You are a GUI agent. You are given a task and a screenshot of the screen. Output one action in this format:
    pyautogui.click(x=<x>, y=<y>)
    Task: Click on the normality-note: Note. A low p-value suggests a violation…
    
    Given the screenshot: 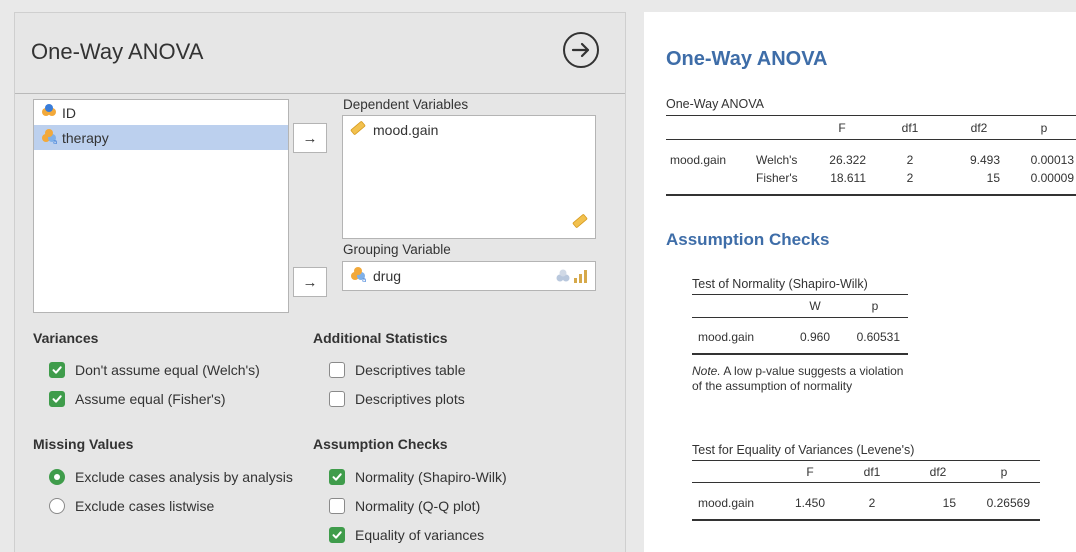 What is the action you would take?
    pyautogui.click(x=802, y=379)
    